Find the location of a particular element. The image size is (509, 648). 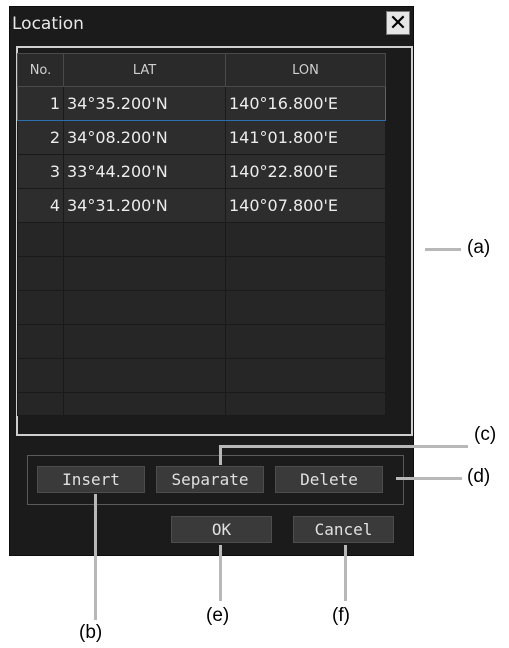

cell-lon: 140°07.800'E is located at coordinates (305, 205).